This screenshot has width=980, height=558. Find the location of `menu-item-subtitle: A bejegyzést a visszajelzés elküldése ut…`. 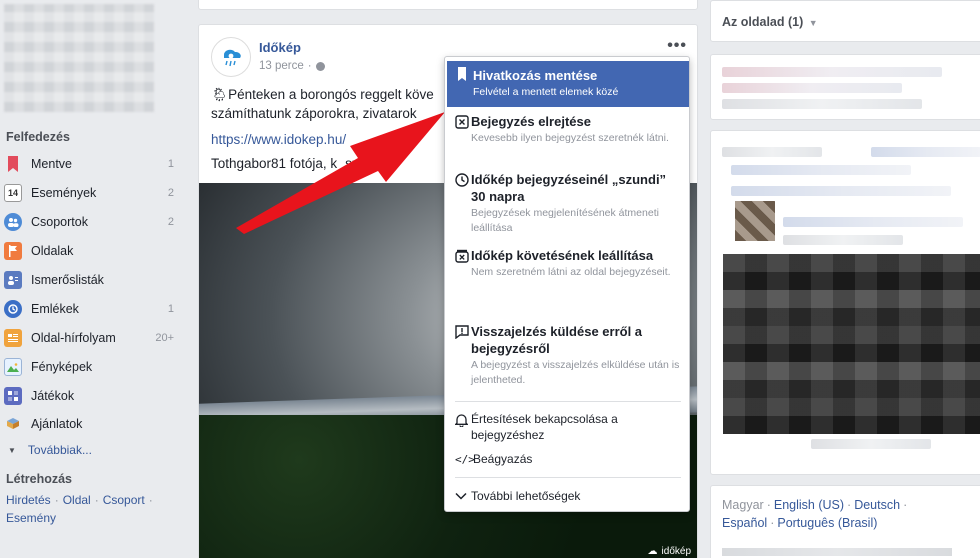

menu-item-subtitle: A bejegyzést a visszajelzés elküldése ut… is located at coordinates (575, 372).